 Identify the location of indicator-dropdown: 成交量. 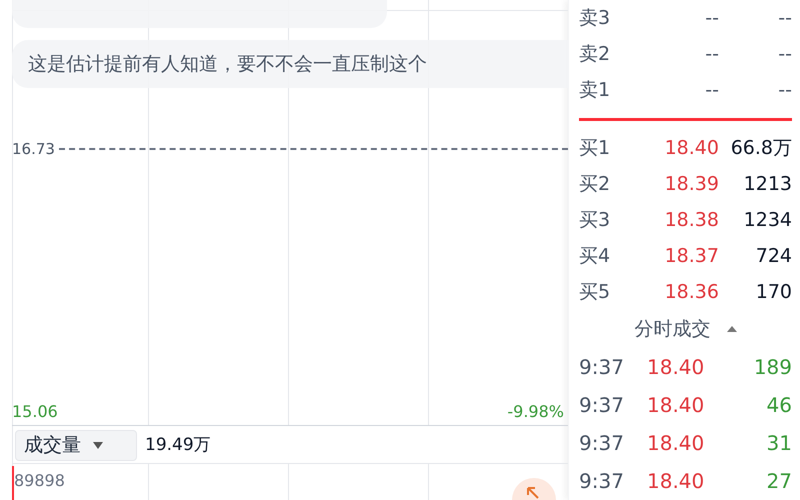
(76, 445).